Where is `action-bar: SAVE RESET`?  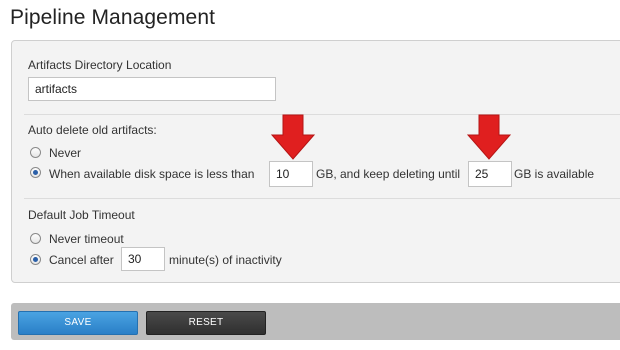
action-bar: SAVE RESET is located at coordinates (315, 321).